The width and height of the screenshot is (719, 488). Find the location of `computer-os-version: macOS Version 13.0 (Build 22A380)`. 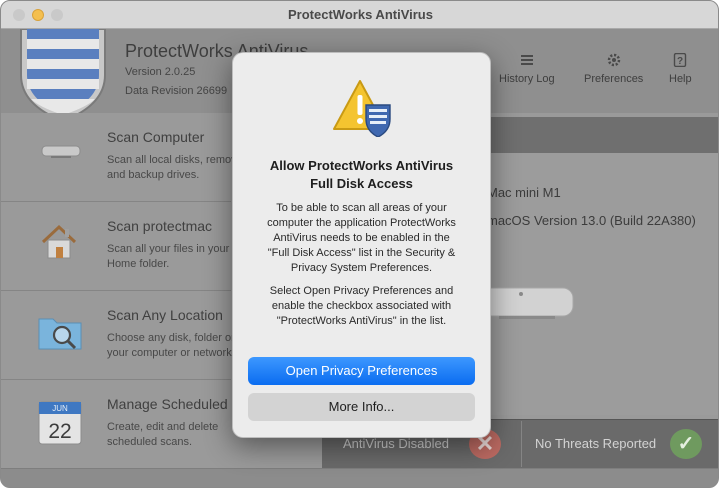

computer-os-version: macOS Version 13.0 (Build 22A380) is located at coordinates (591, 220).